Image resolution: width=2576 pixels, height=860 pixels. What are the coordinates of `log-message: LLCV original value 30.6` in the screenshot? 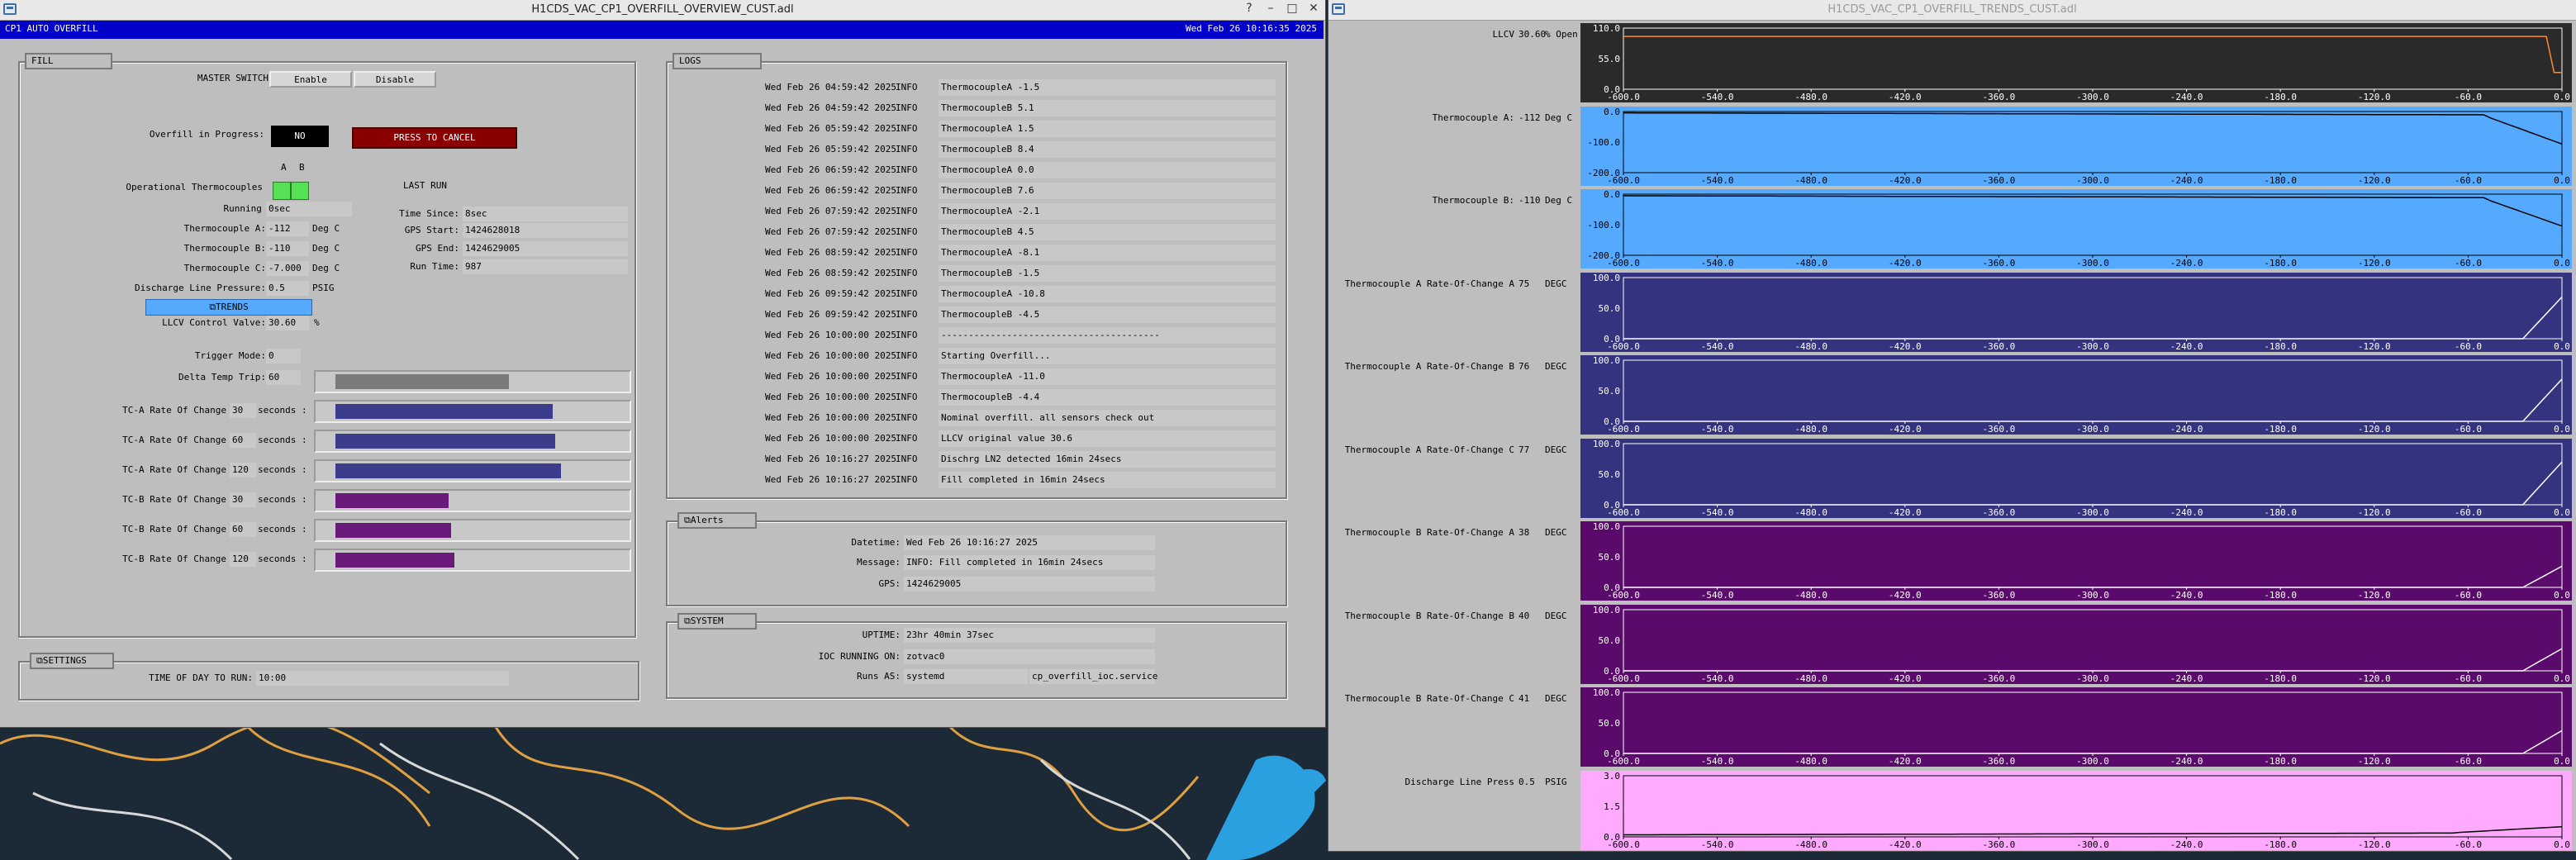 It's located at (1107, 439).